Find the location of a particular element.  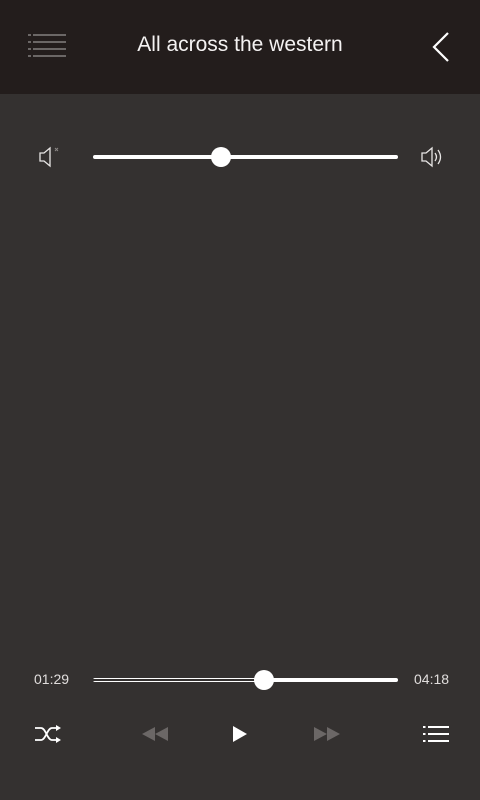

shuffle-icon is located at coordinates (48, 734).